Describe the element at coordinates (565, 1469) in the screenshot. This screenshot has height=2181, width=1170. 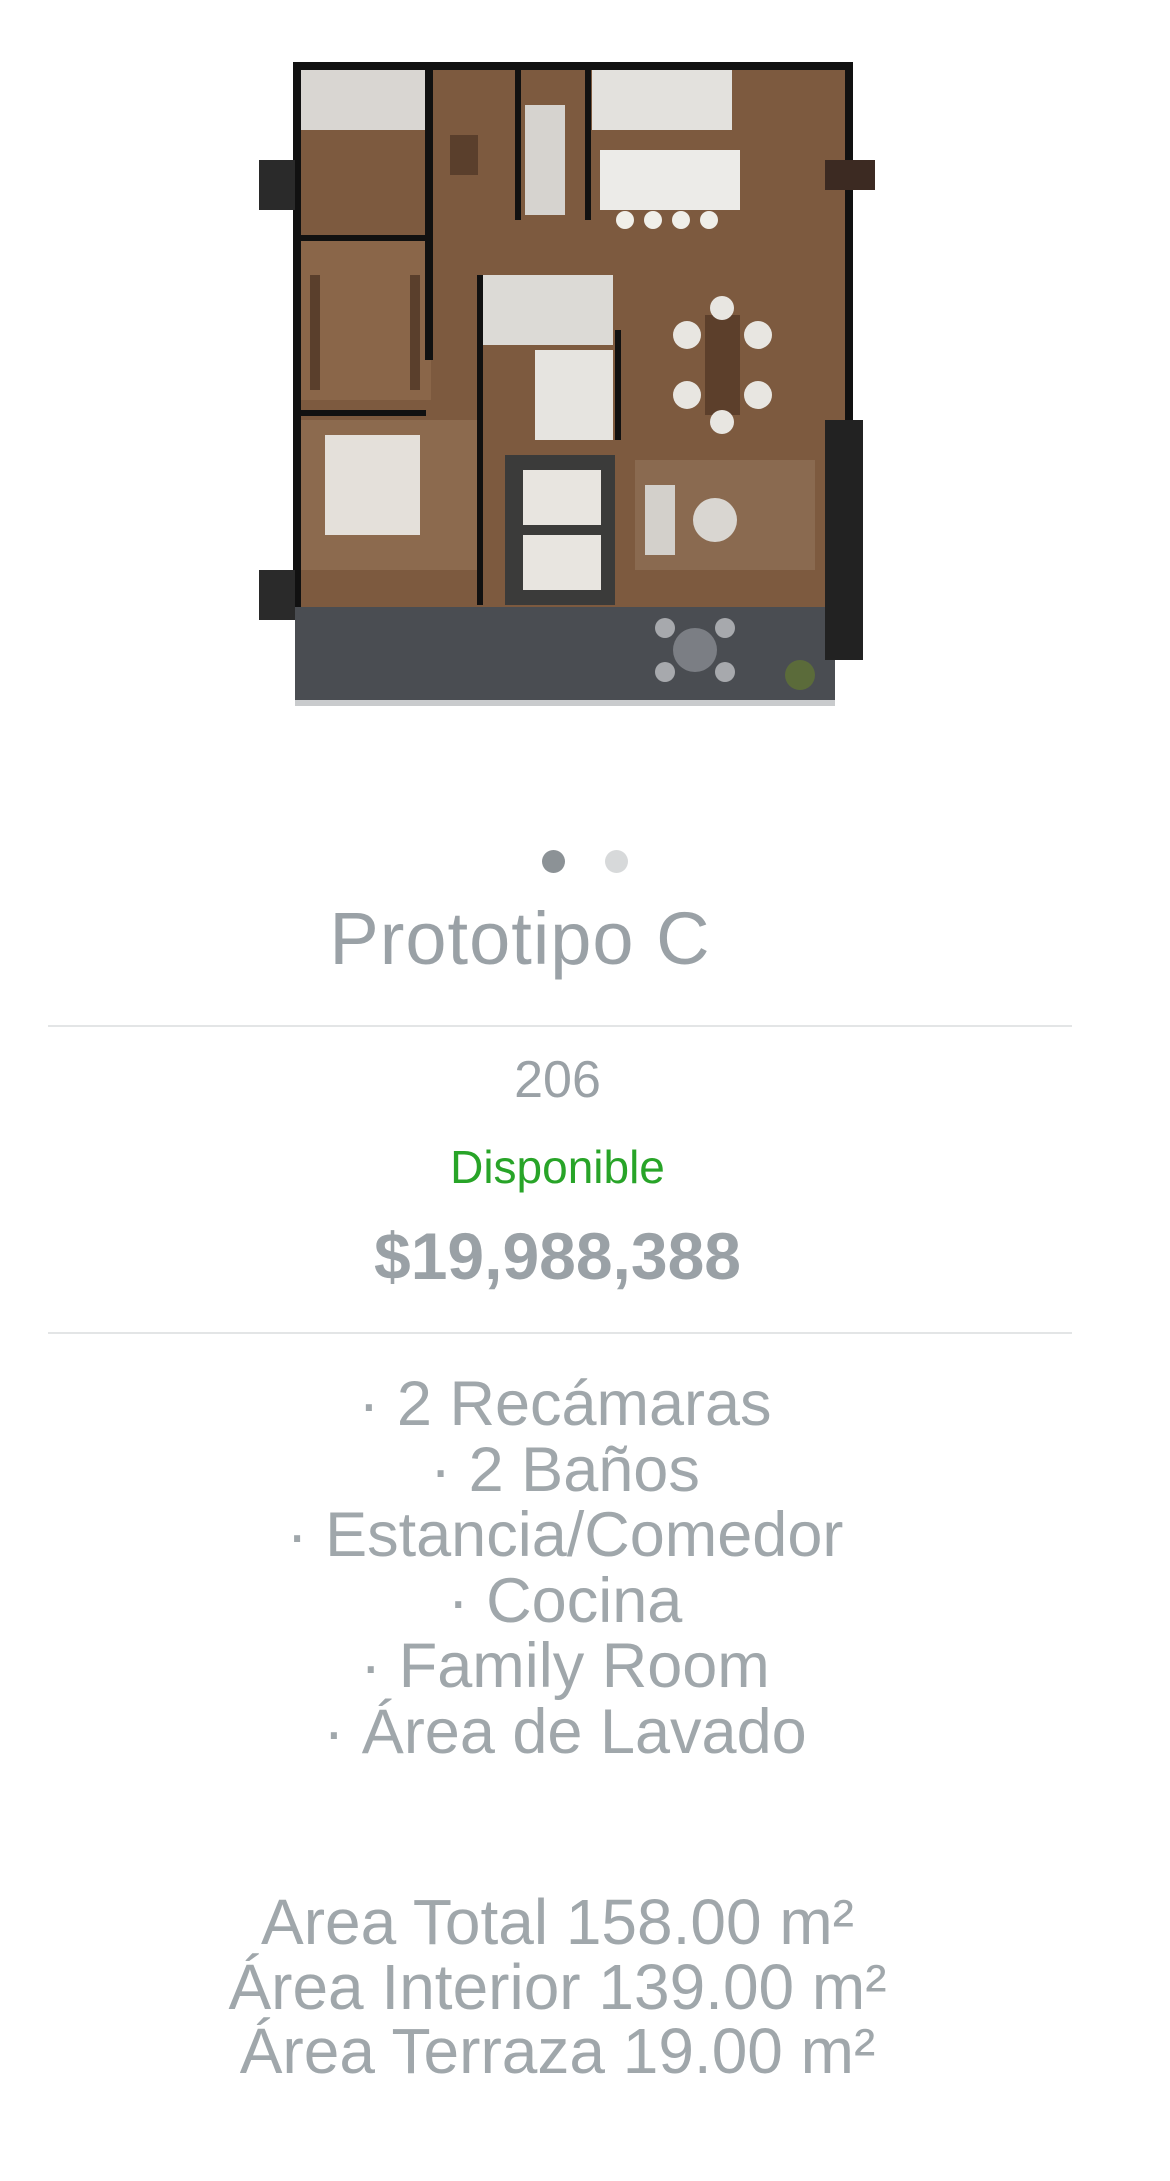
I see `feature-item: · 2 Baños` at that location.